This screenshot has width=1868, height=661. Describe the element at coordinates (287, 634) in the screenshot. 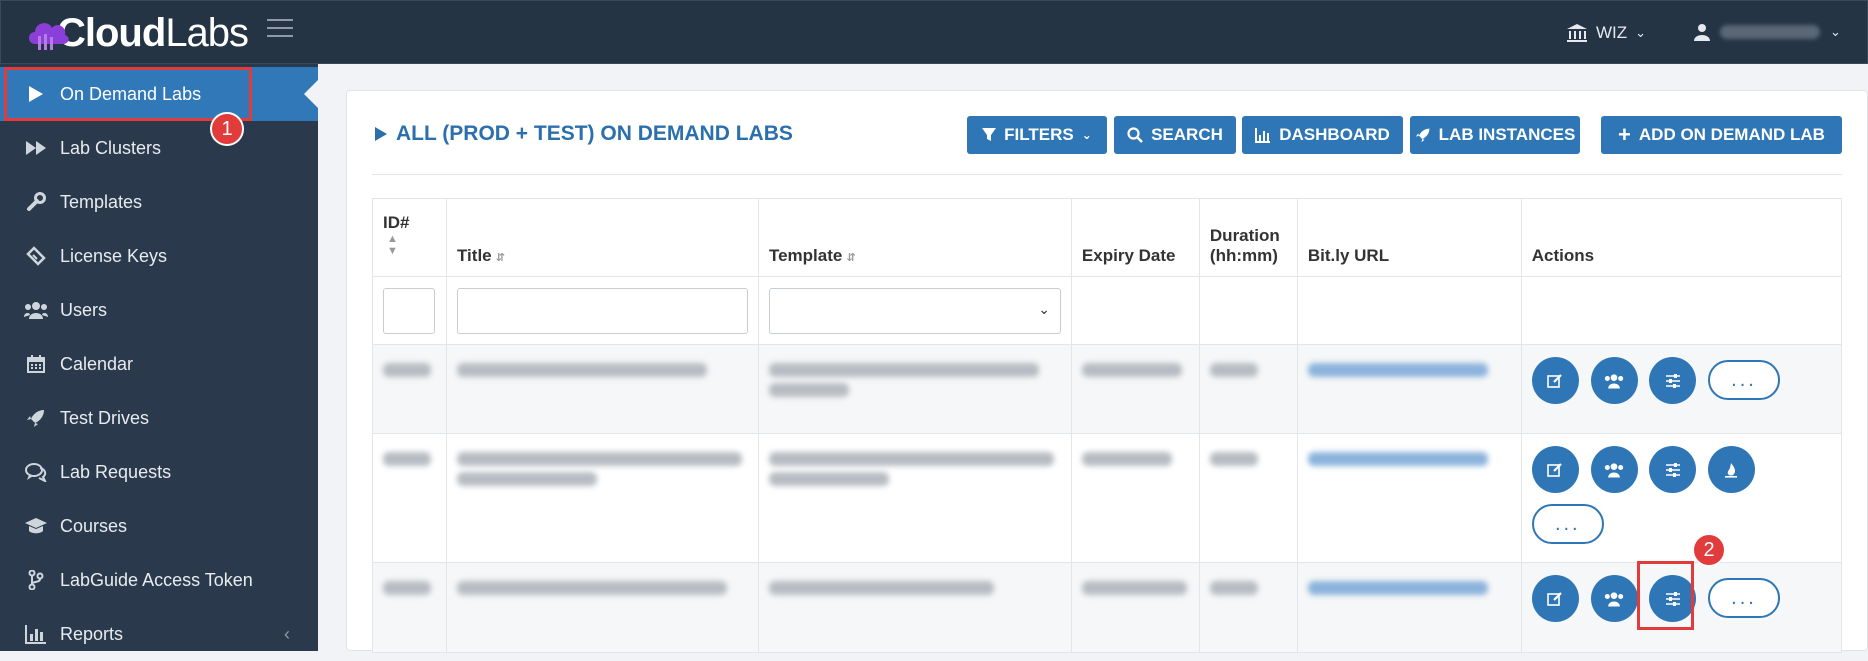

I see `chevron-left-icon: ‹` at that location.